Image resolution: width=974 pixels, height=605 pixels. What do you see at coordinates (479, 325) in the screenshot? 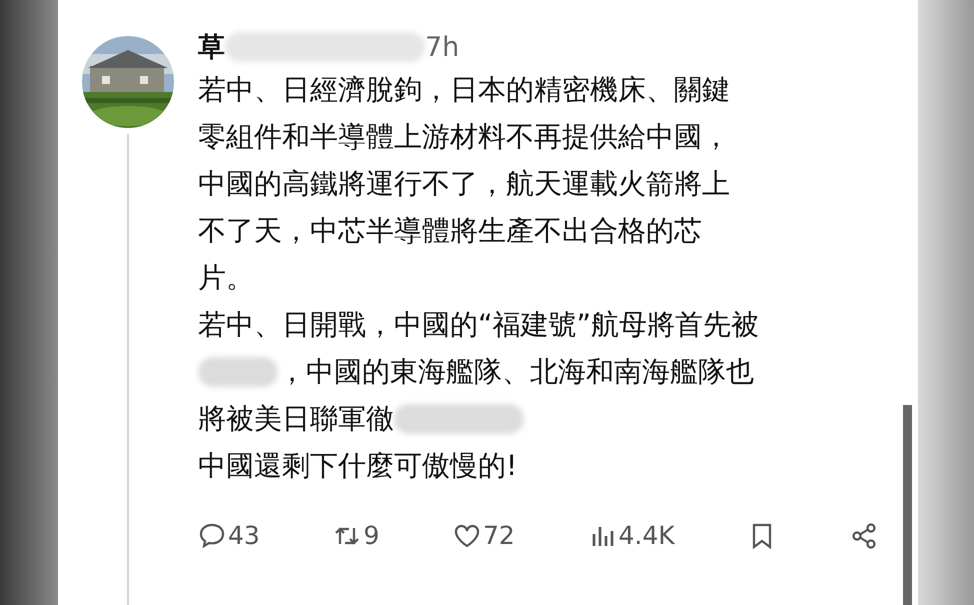
I see `post-text-line: 若中、日開戰，中國的“福建號”航母將首先被` at bounding box center [479, 325].